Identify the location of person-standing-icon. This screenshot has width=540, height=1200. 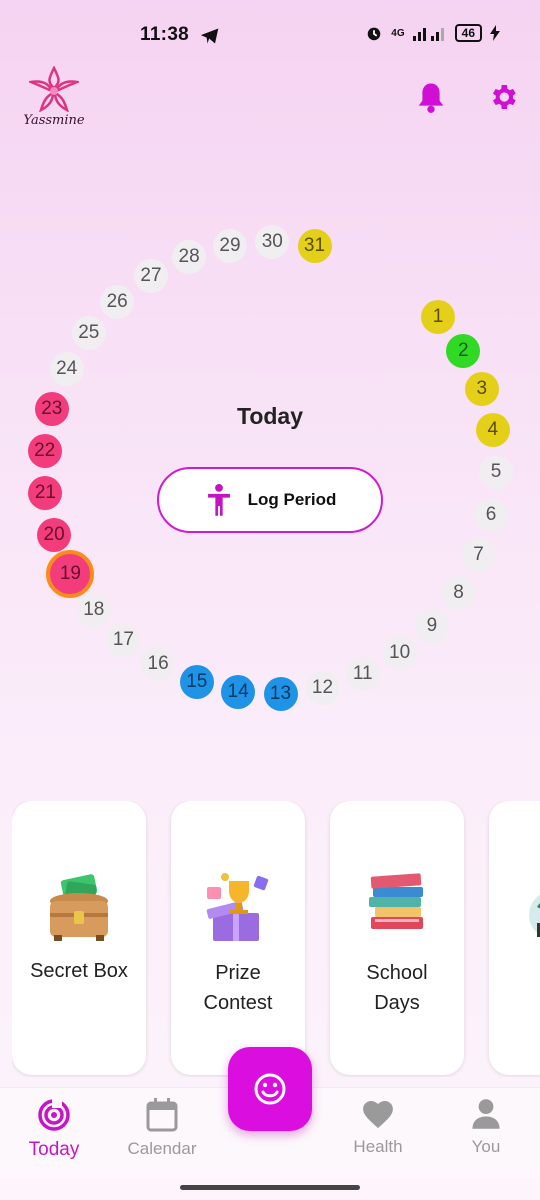
(218, 499).